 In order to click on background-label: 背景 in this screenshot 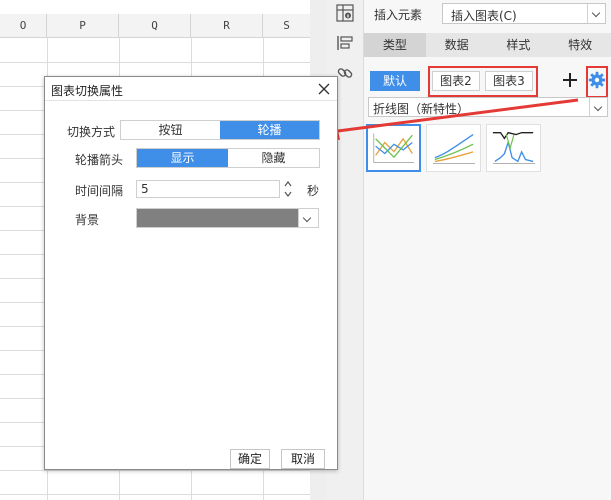, I will do `click(86, 220)`.